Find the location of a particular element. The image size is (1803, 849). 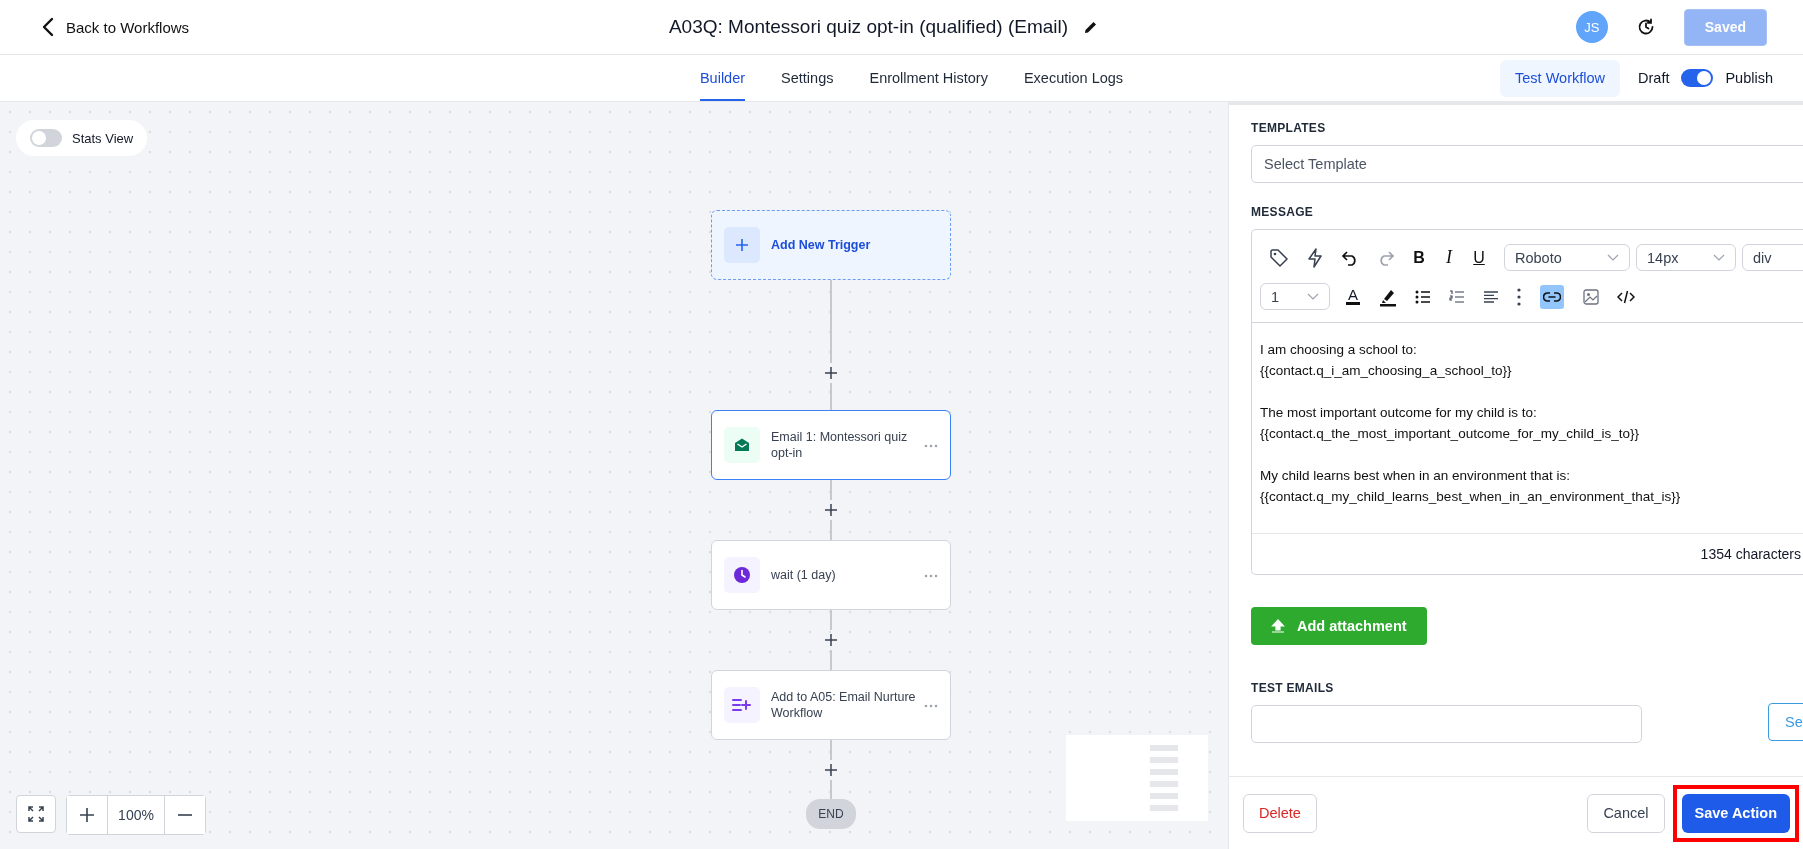

message-line: I am choosing a school to: is located at coordinates (1339, 350).